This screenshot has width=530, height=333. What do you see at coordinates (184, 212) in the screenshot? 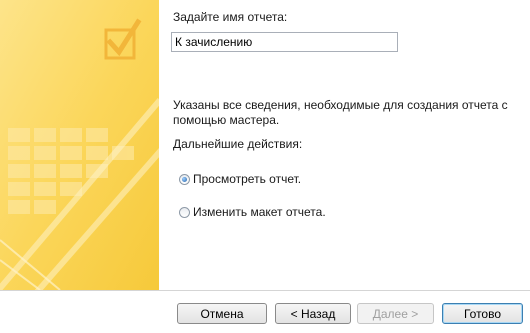
I see `radio-edit-layout` at bounding box center [184, 212].